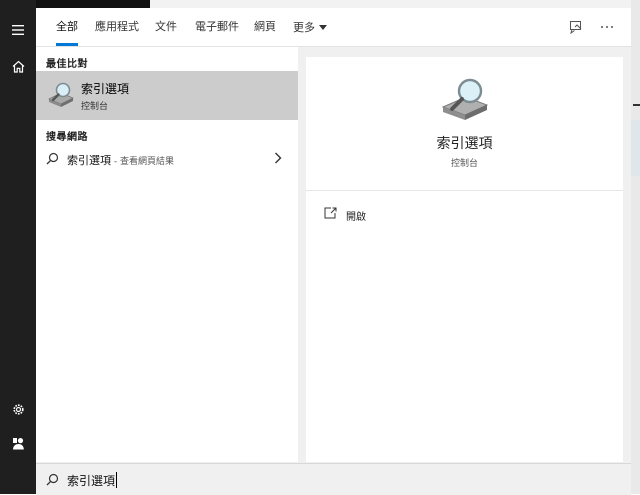 Image resolution: width=640 pixels, height=495 pixels. Describe the element at coordinates (323, 27) in the screenshot. I see `caret-down-icon` at that location.